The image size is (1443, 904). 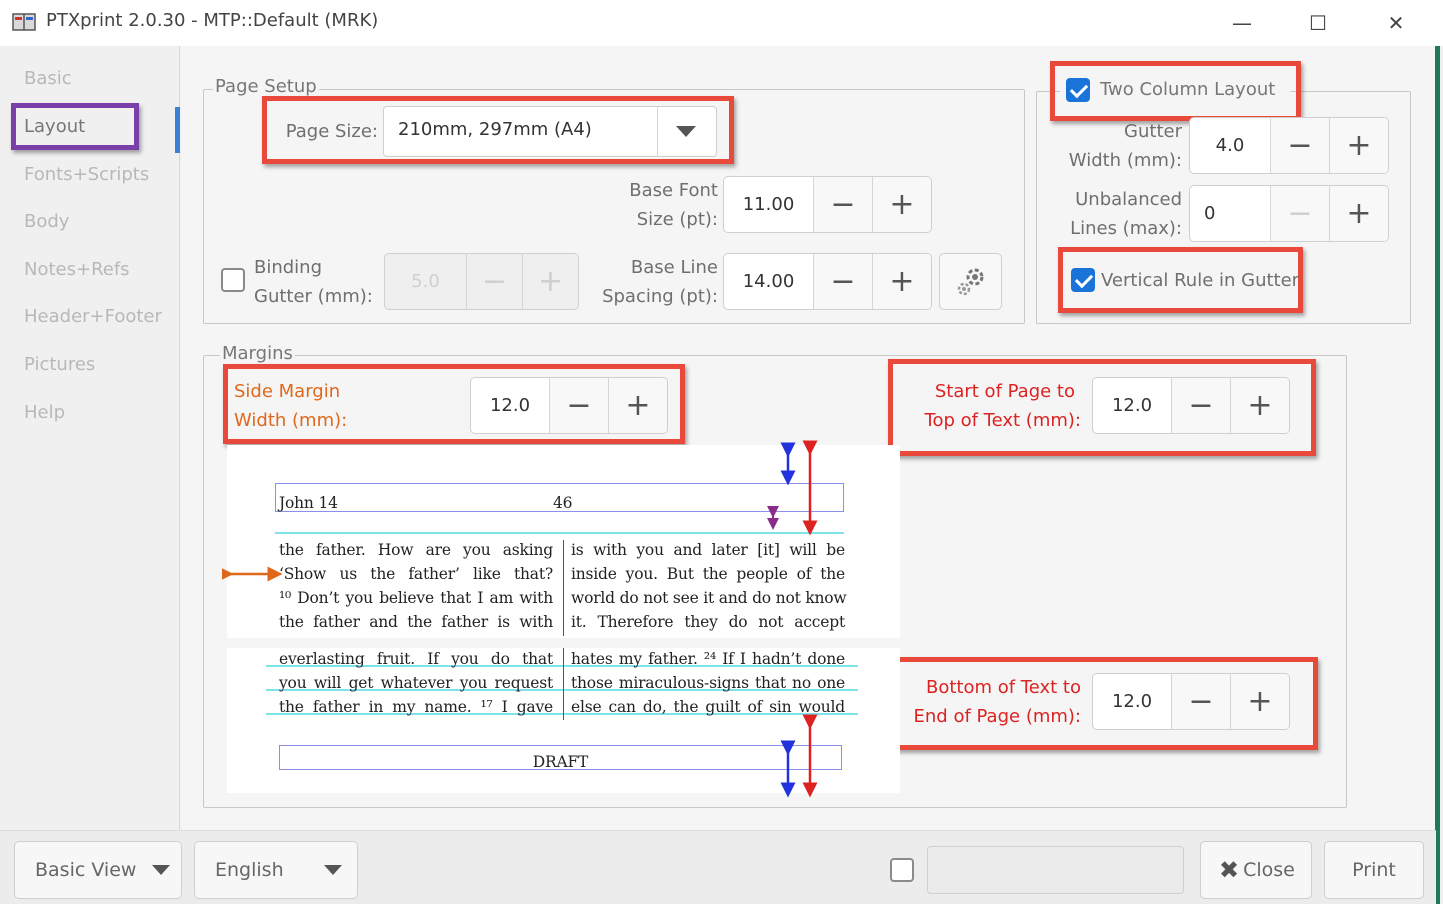 I want to click on bottom-margin-value: 12.0, so click(x=1132, y=701).